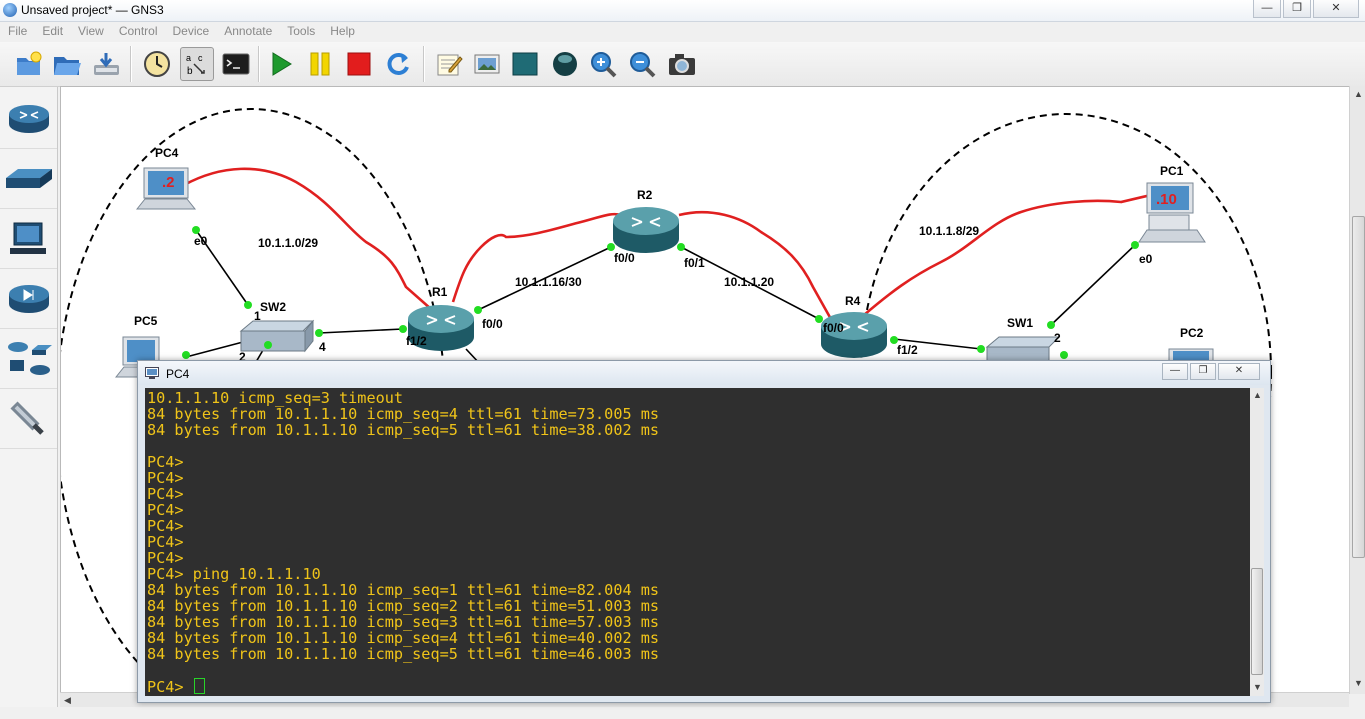 The width and height of the screenshot is (1365, 719). What do you see at coordinates (236, 64) in the screenshot?
I see `console-all-icon` at bounding box center [236, 64].